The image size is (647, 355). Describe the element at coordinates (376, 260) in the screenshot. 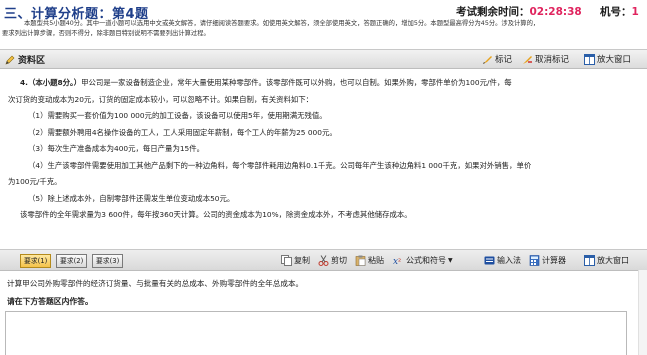

I see `paste-label: 粘贴` at that location.